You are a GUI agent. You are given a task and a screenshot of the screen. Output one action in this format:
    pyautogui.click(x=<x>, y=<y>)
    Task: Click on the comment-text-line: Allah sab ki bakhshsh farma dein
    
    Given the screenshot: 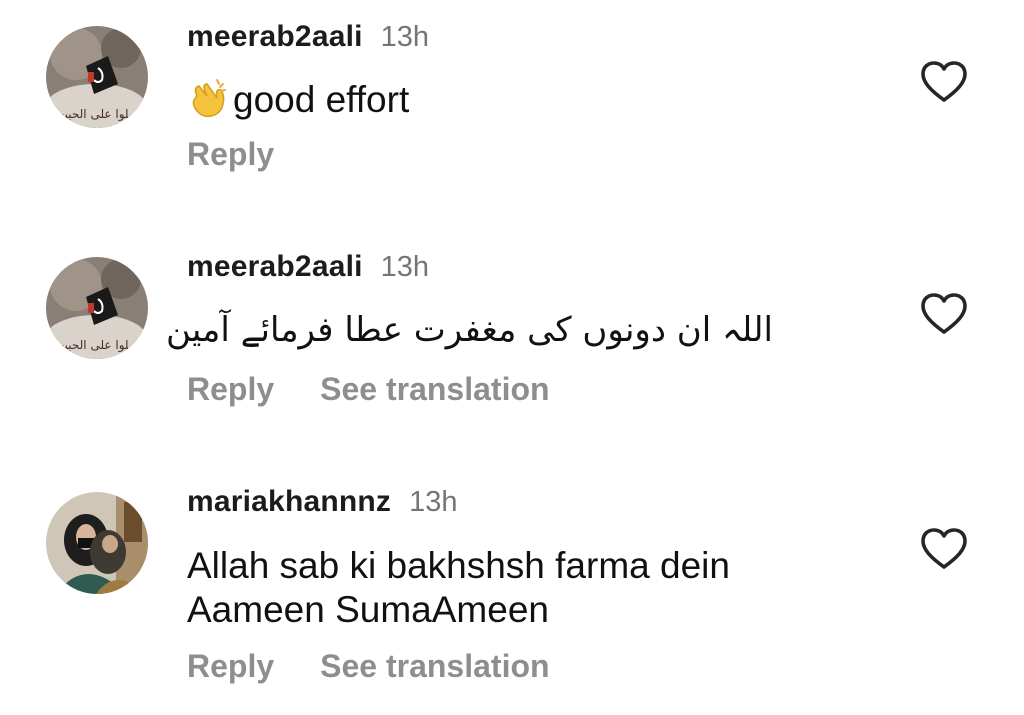 What is the action you would take?
    pyautogui.click(x=458, y=565)
    